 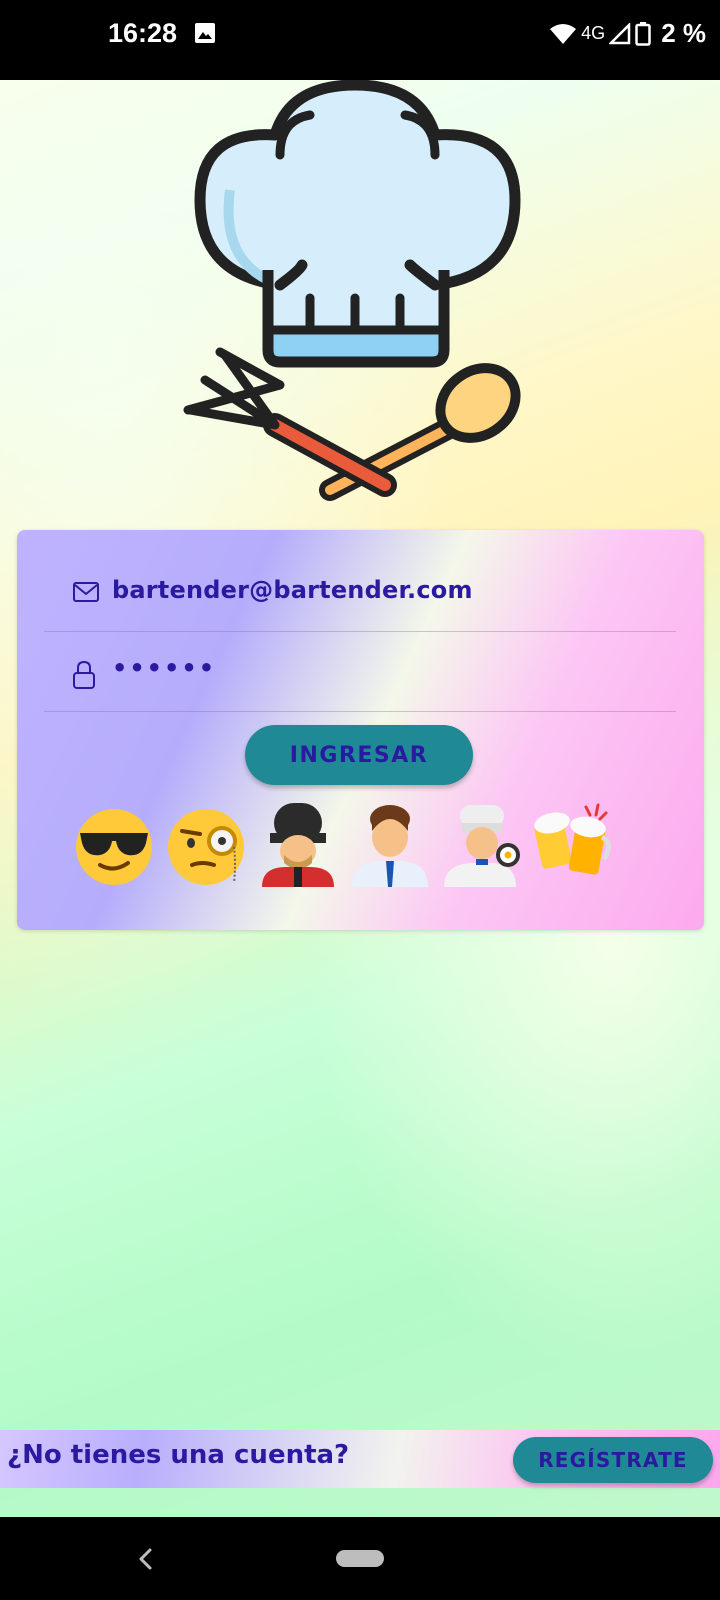 I want to click on emoji-row, so click(x=352, y=845).